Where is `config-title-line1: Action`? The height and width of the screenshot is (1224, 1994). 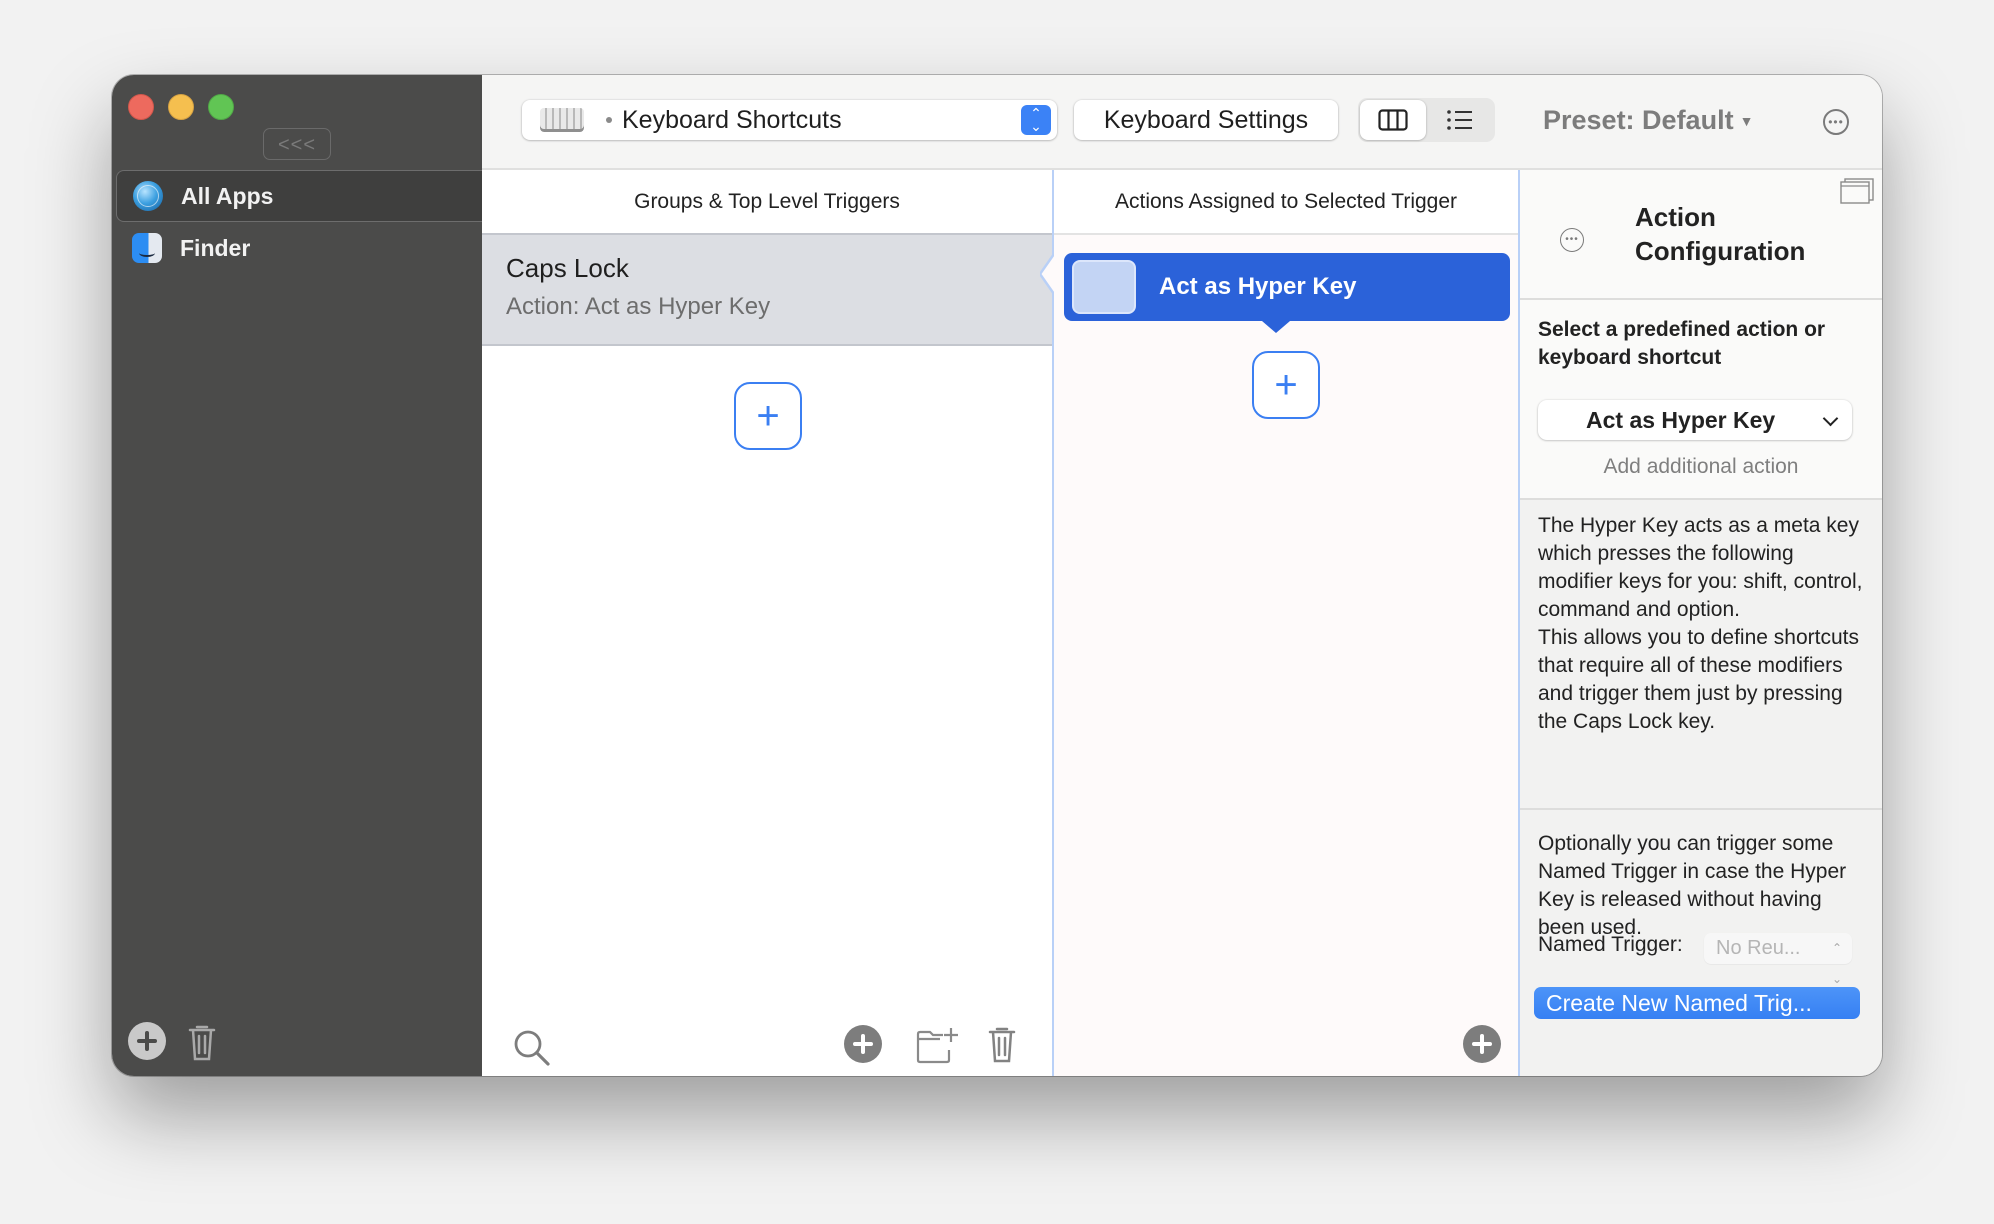
config-title-line1: Action is located at coordinates (1675, 217).